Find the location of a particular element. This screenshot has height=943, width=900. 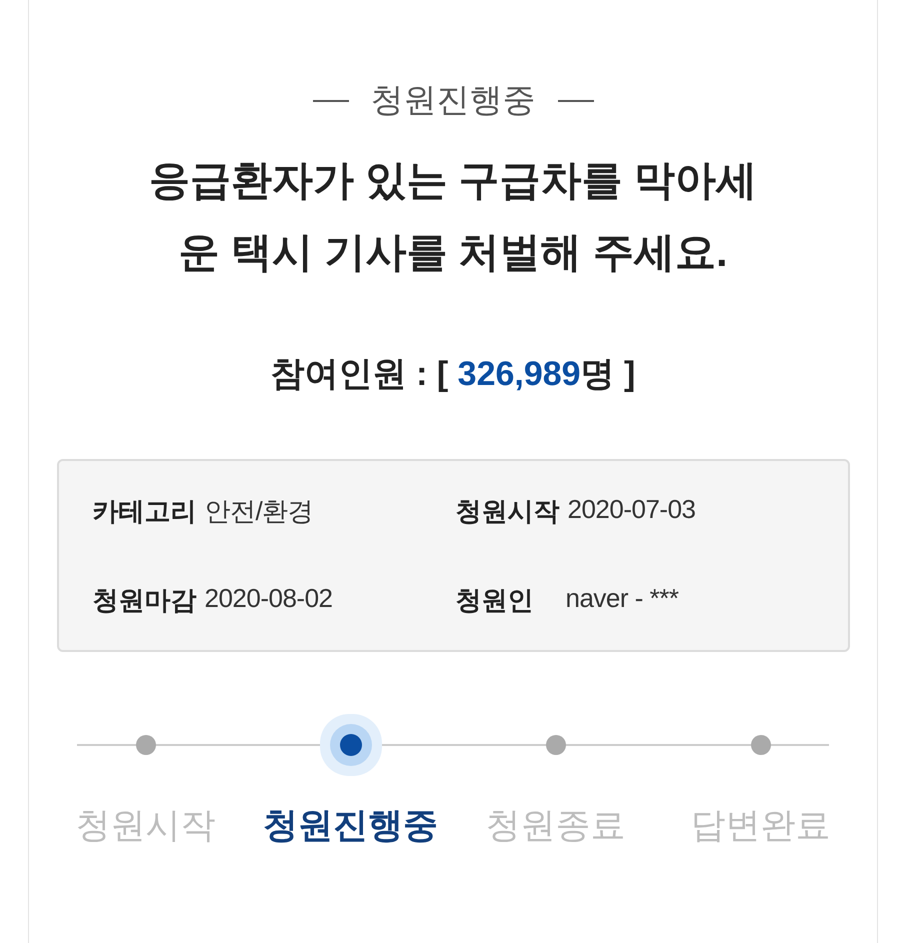

info-value: 2020-07-03 is located at coordinates (632, 510).